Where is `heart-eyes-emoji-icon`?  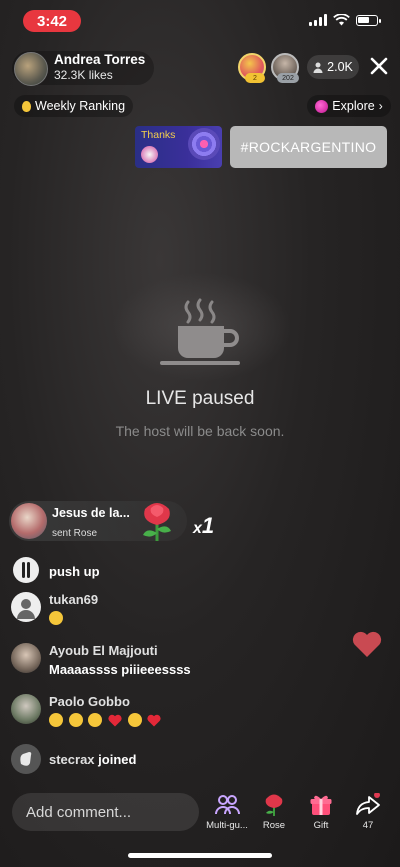 heart-eyes-emoji-icon is located at coordinates (56, 720).